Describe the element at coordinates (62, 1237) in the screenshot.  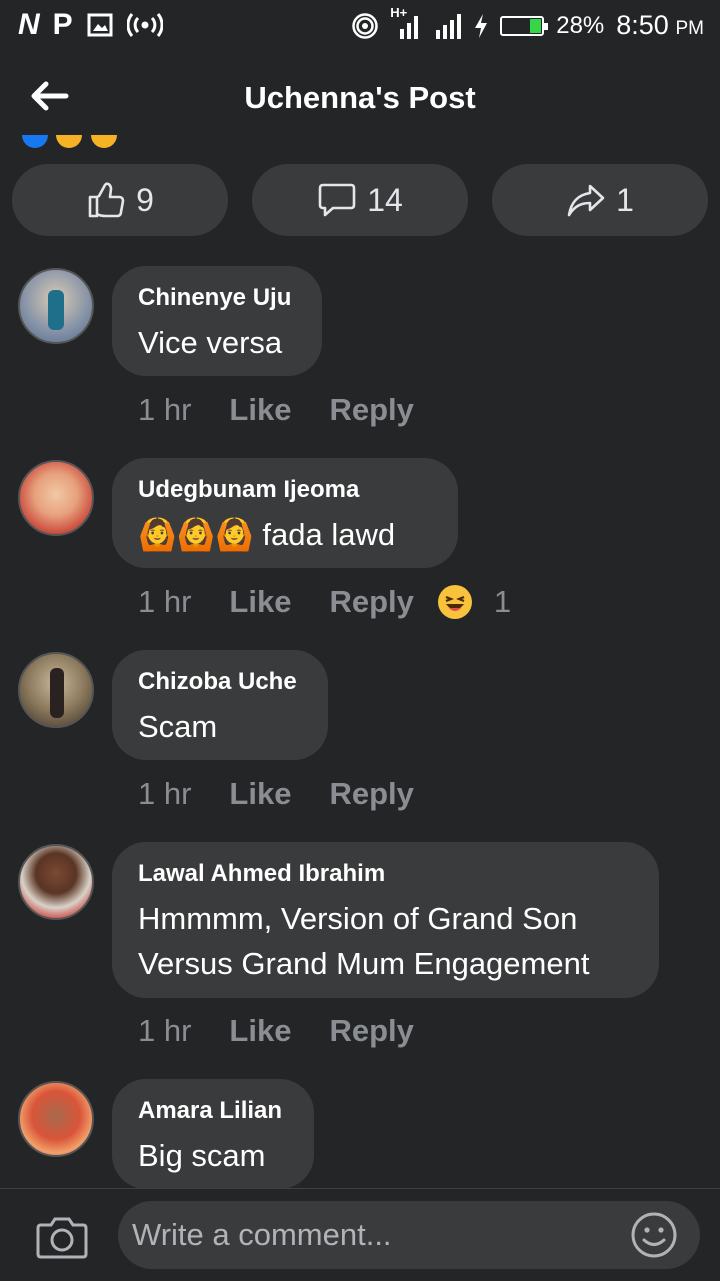
I see `camera-icon` at that location.